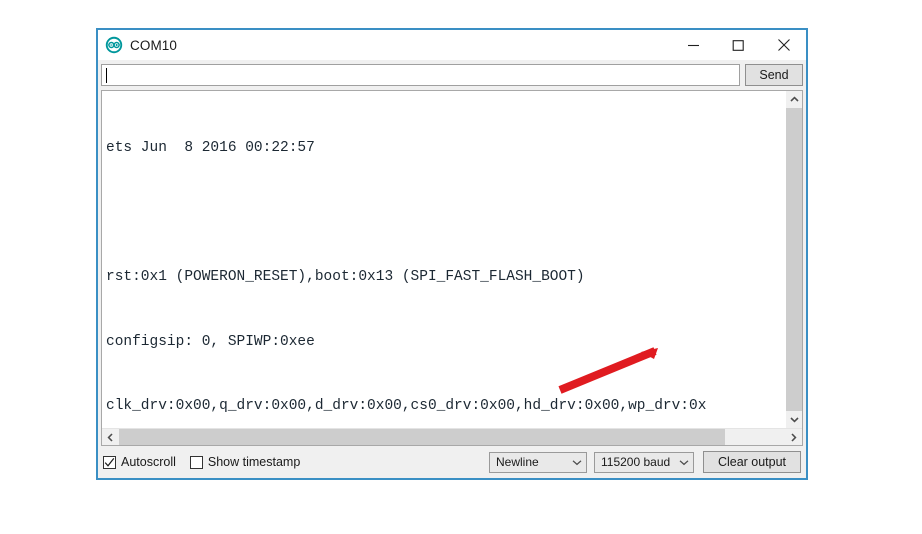  I want to click on console-line: configsip: 0, SPIWP:0xee, so click(210, 341).